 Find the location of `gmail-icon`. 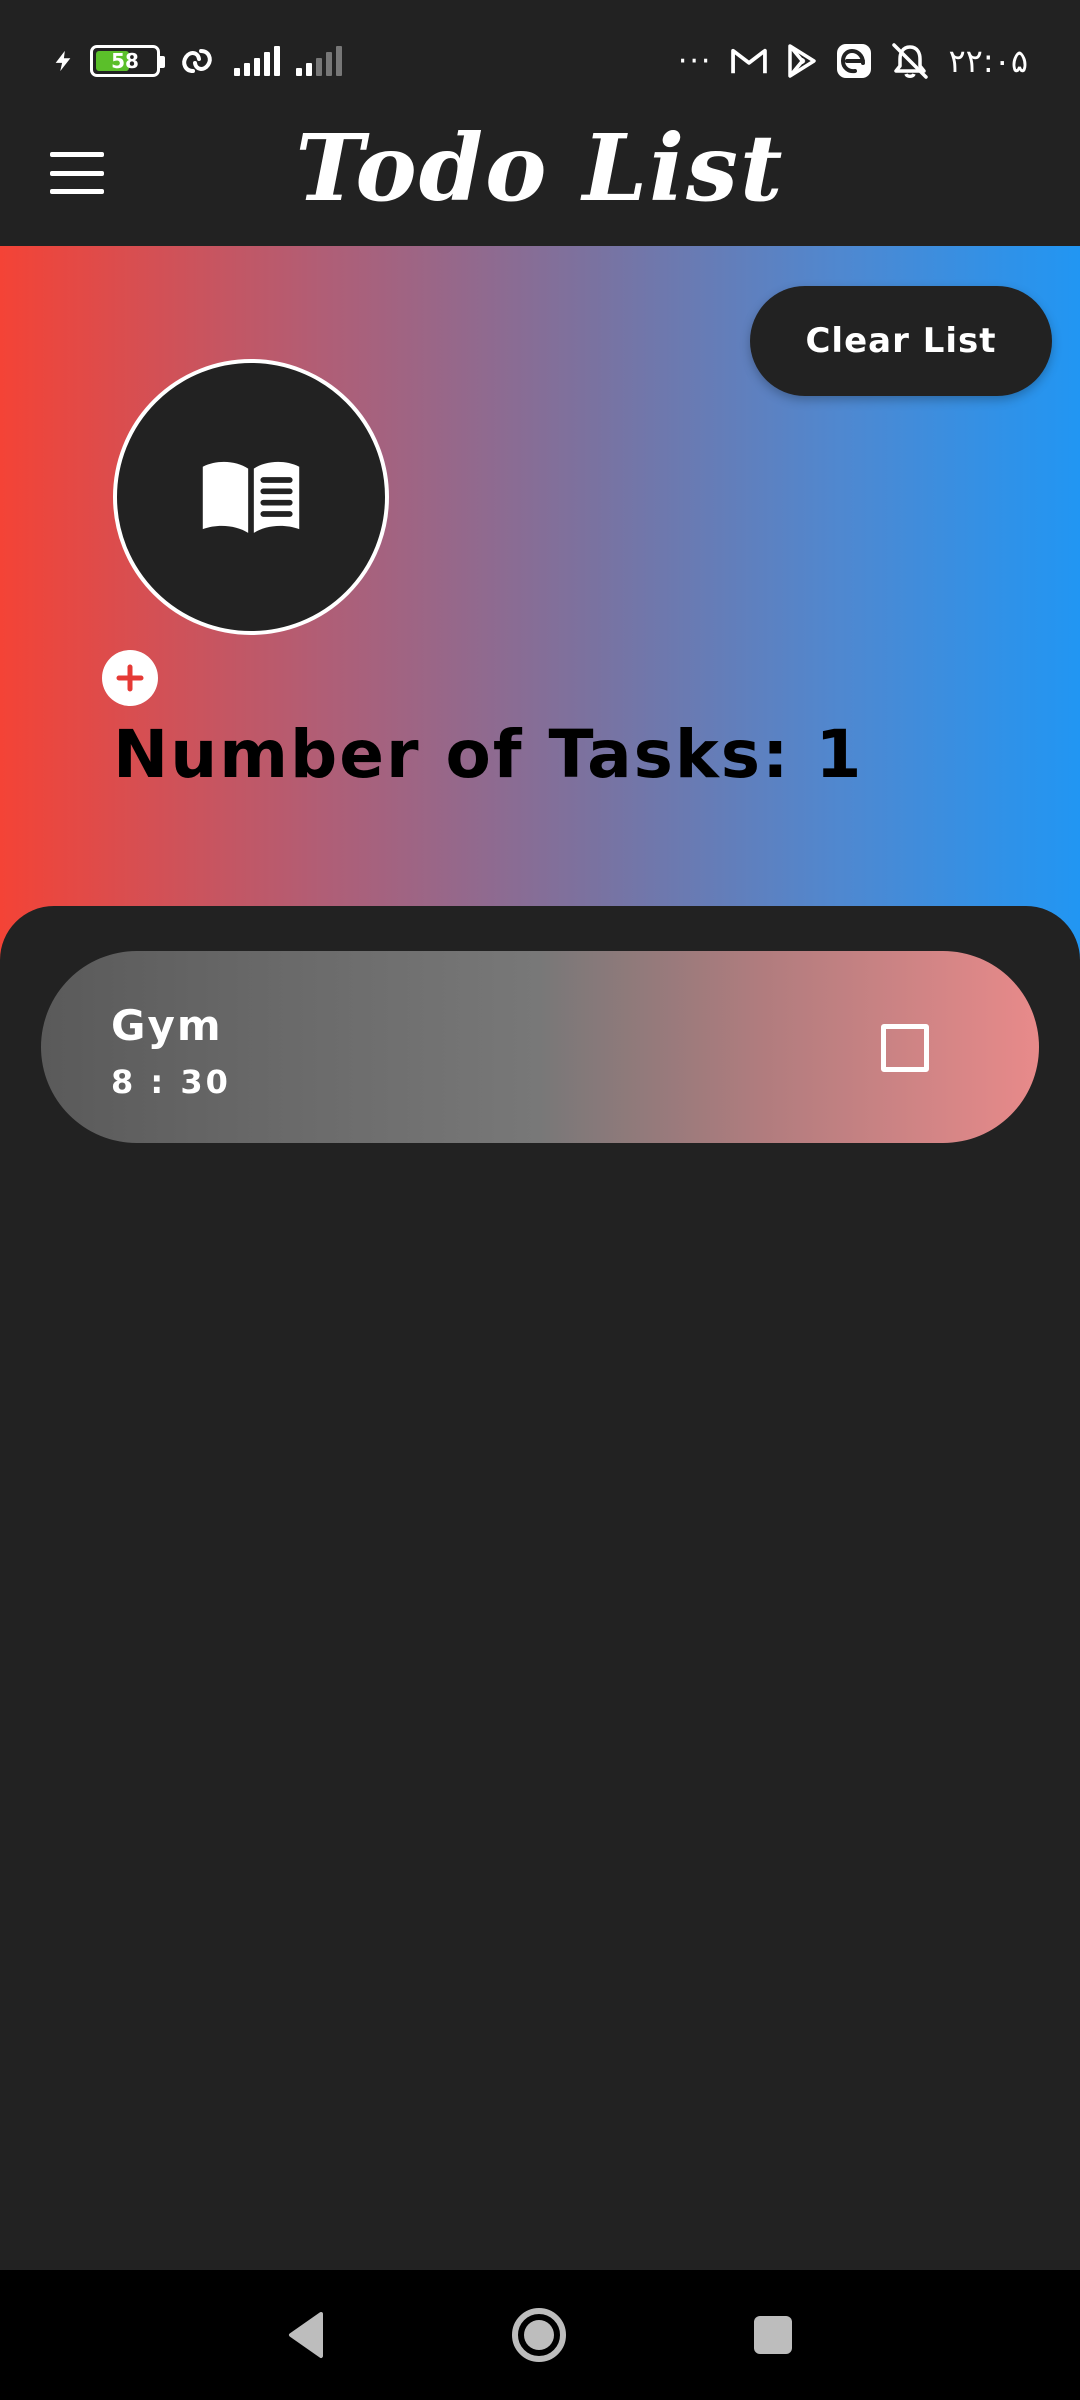

gmail-icon is located at coordinates (749, 61).